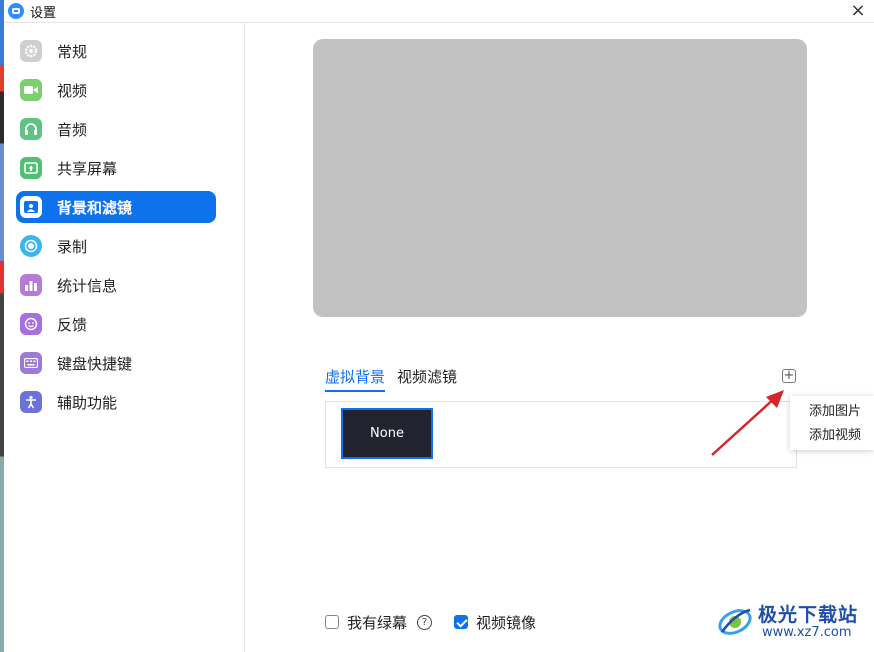 The image size is (874, 652). What do you see at coordinates (747, 423) in the screenshot?
I see `annotation-arrow` at bounding box center [747, 423].